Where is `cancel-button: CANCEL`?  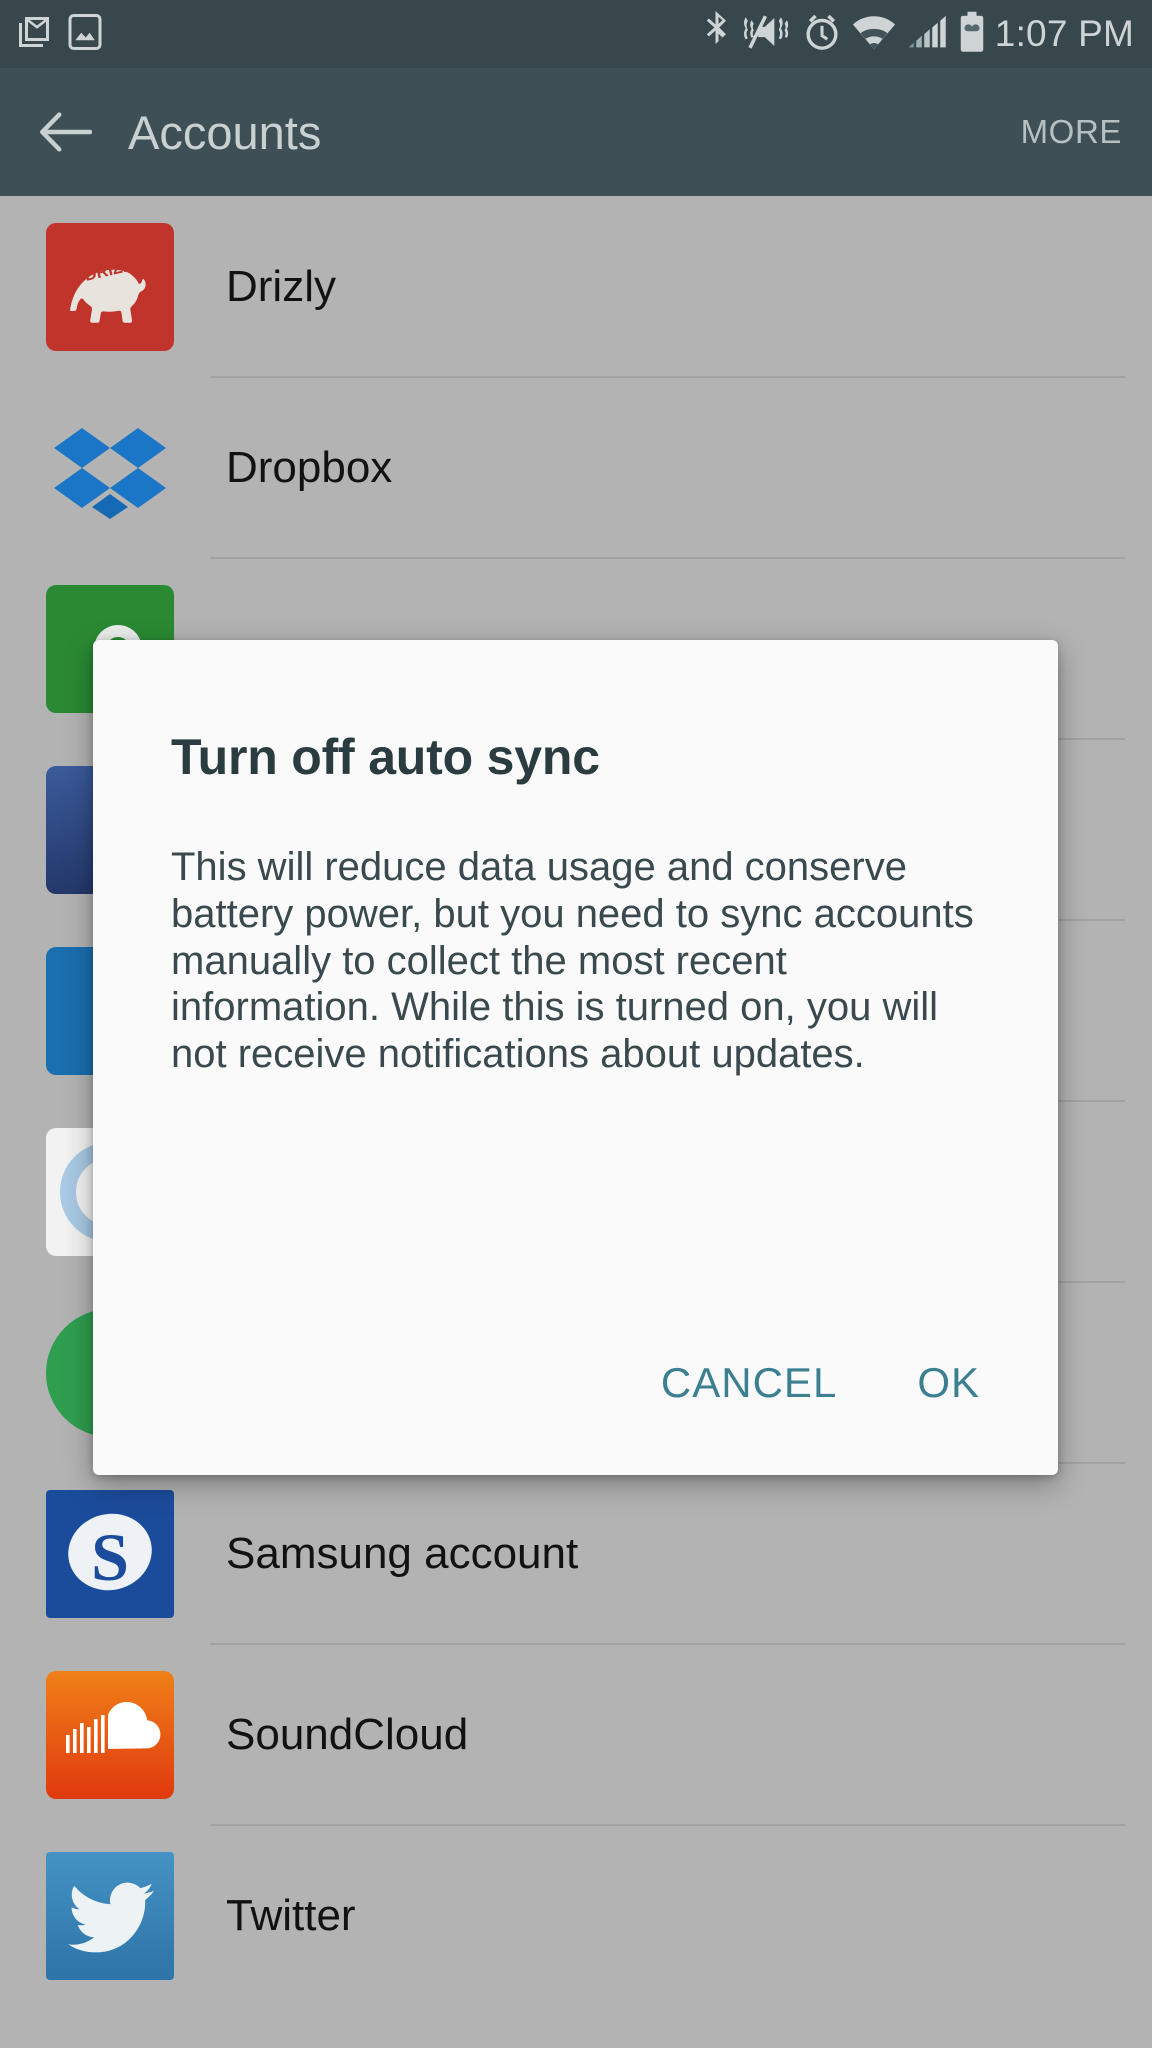 cancel-button: CANCEL is located at coordinates (749, 1383).